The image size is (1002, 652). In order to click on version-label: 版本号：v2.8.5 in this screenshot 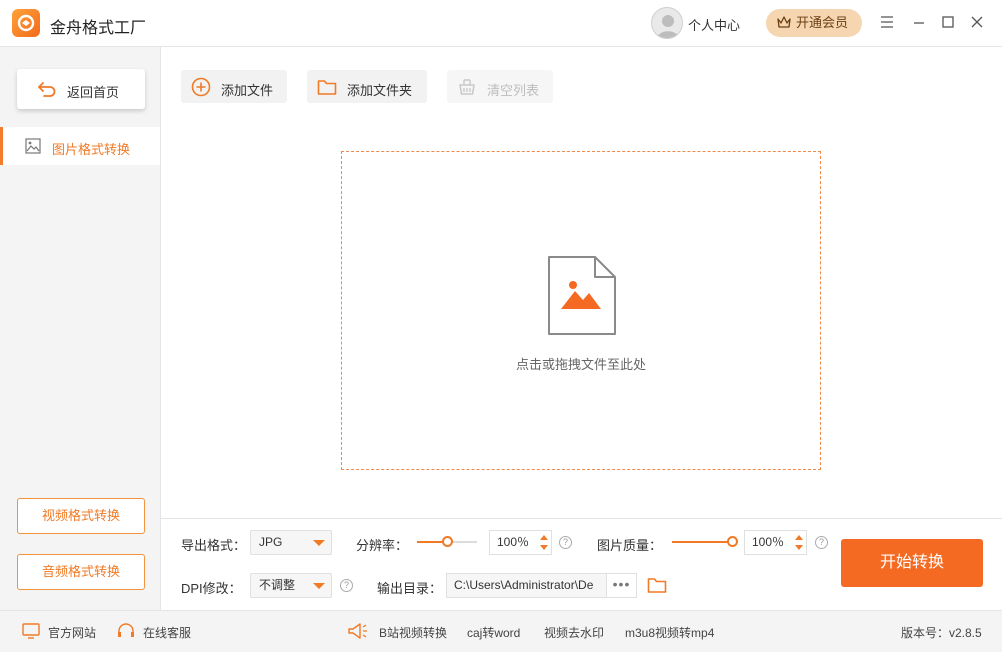, I will do `click(941, 633)`.